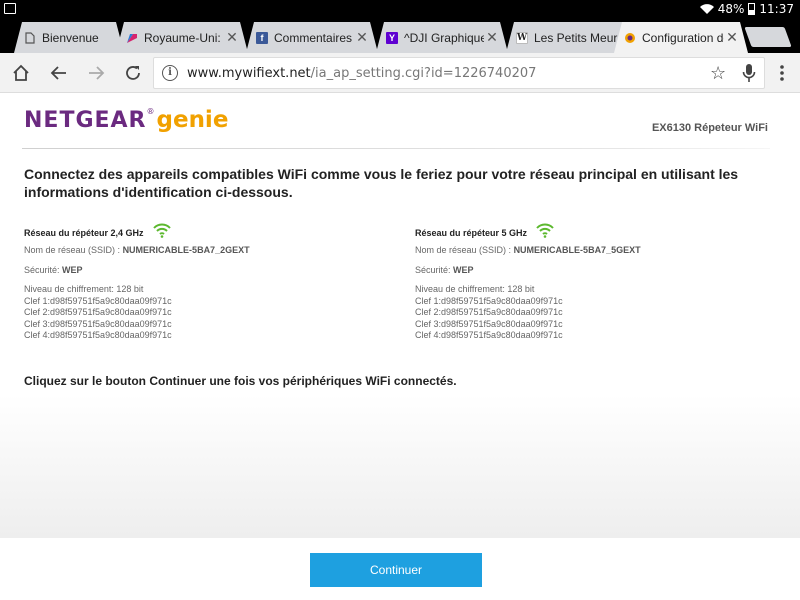 Image resolution: width=800 pixels, height=600 pixels. What do you see at coordinates (30, 38) in the screenshot?
I see `page-icon` at bounding box center [30, 38].